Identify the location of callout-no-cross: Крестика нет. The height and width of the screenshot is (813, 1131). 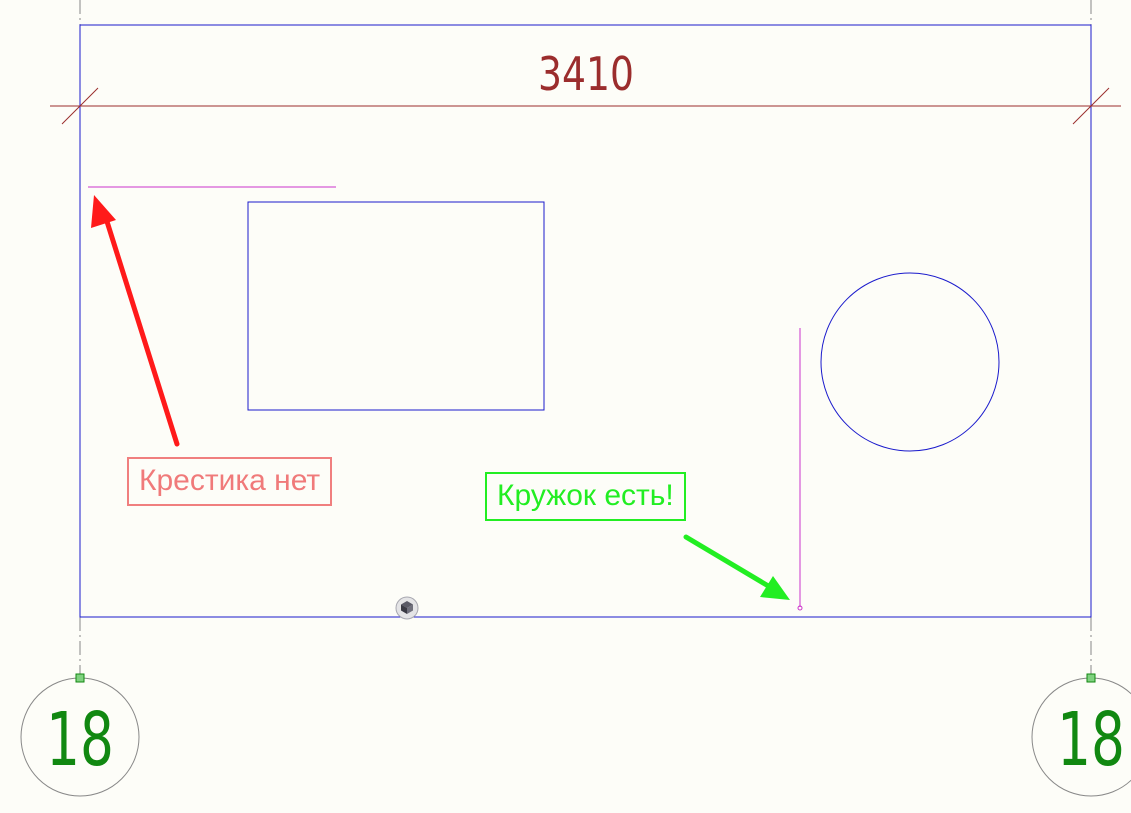
(230, 481).